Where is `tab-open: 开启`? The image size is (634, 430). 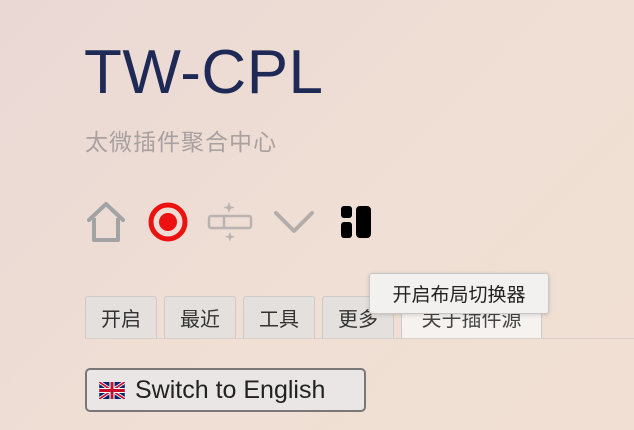 tab-open: 开启 is located at coordinates (121, 317).